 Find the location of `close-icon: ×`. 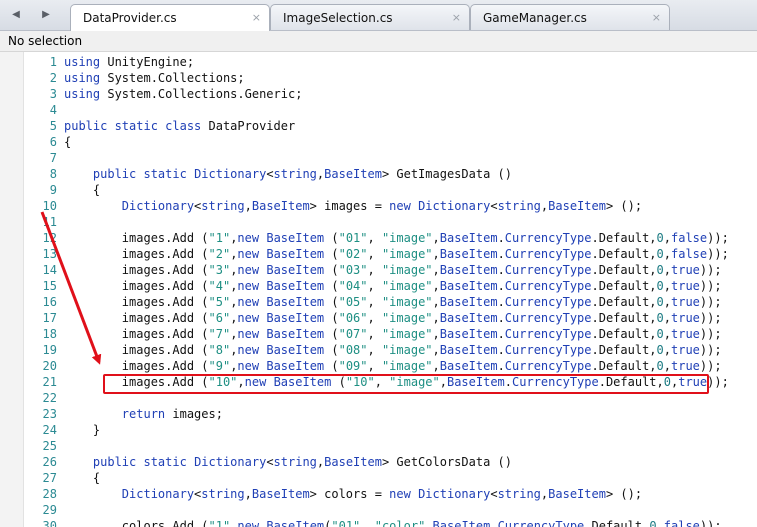

close-icon: × is located at coordinates (256, 18).